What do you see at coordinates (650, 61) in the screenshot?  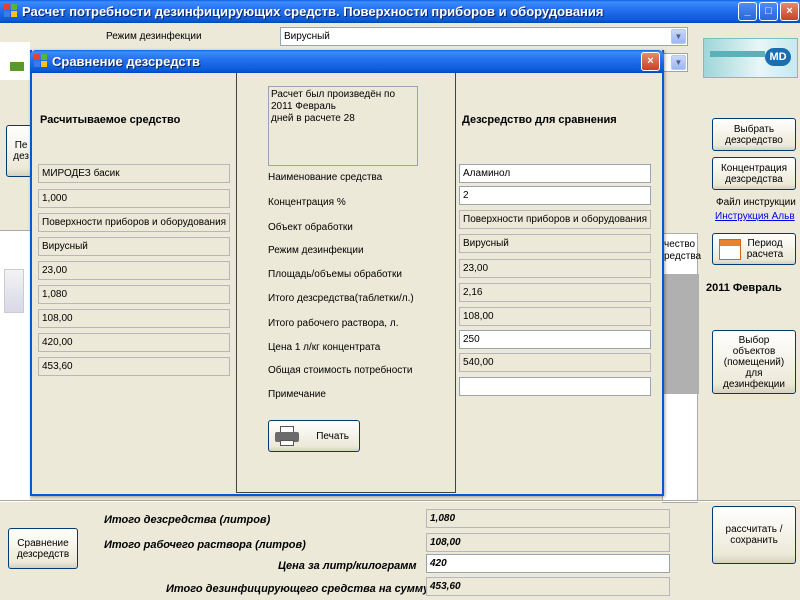 I see `dialog-close-button: ×` at bounding box center [650, 61].